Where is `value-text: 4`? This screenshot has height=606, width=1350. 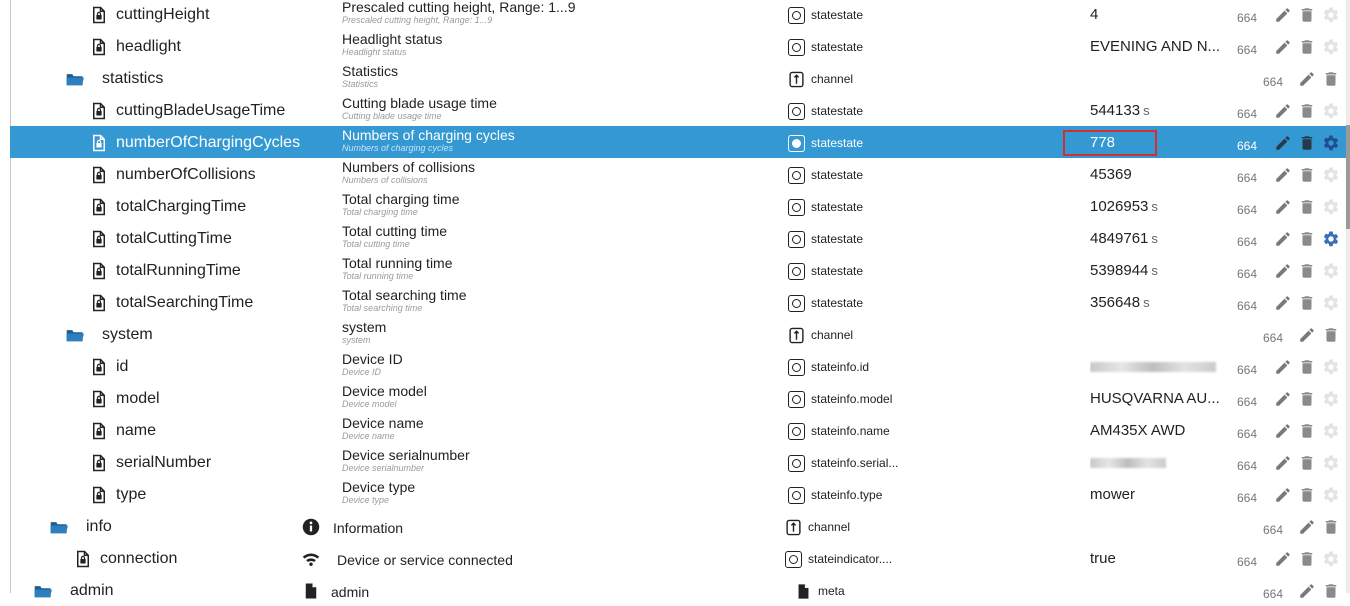 value-text: 4 is located at coordinates (1094, 14).